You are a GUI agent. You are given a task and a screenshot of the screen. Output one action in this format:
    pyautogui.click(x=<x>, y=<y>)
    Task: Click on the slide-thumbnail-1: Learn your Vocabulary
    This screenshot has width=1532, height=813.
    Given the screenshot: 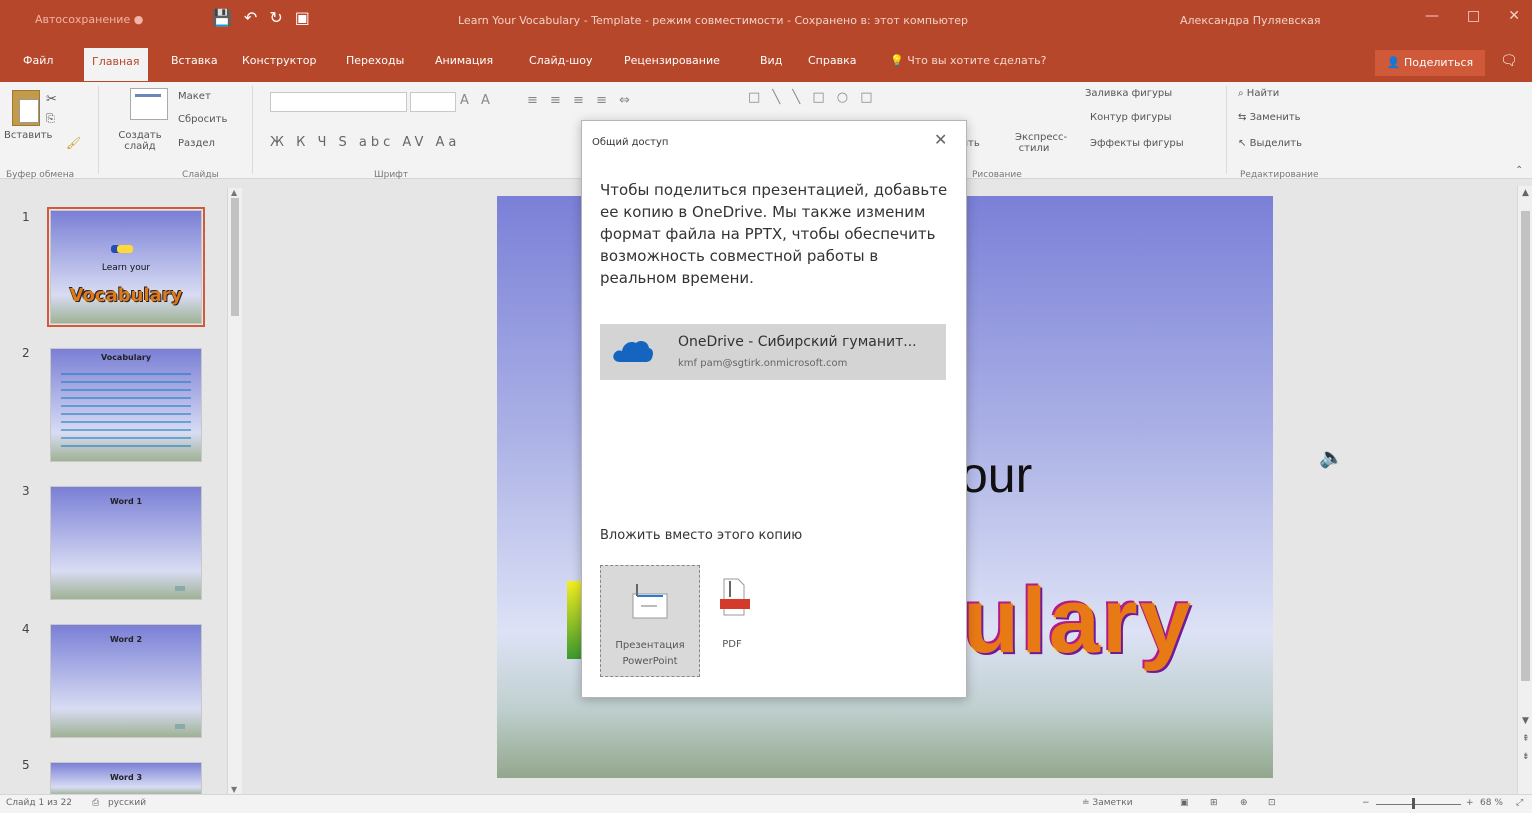 What is the action you would take?
    pyautogui.click(x=126, y=267)
    